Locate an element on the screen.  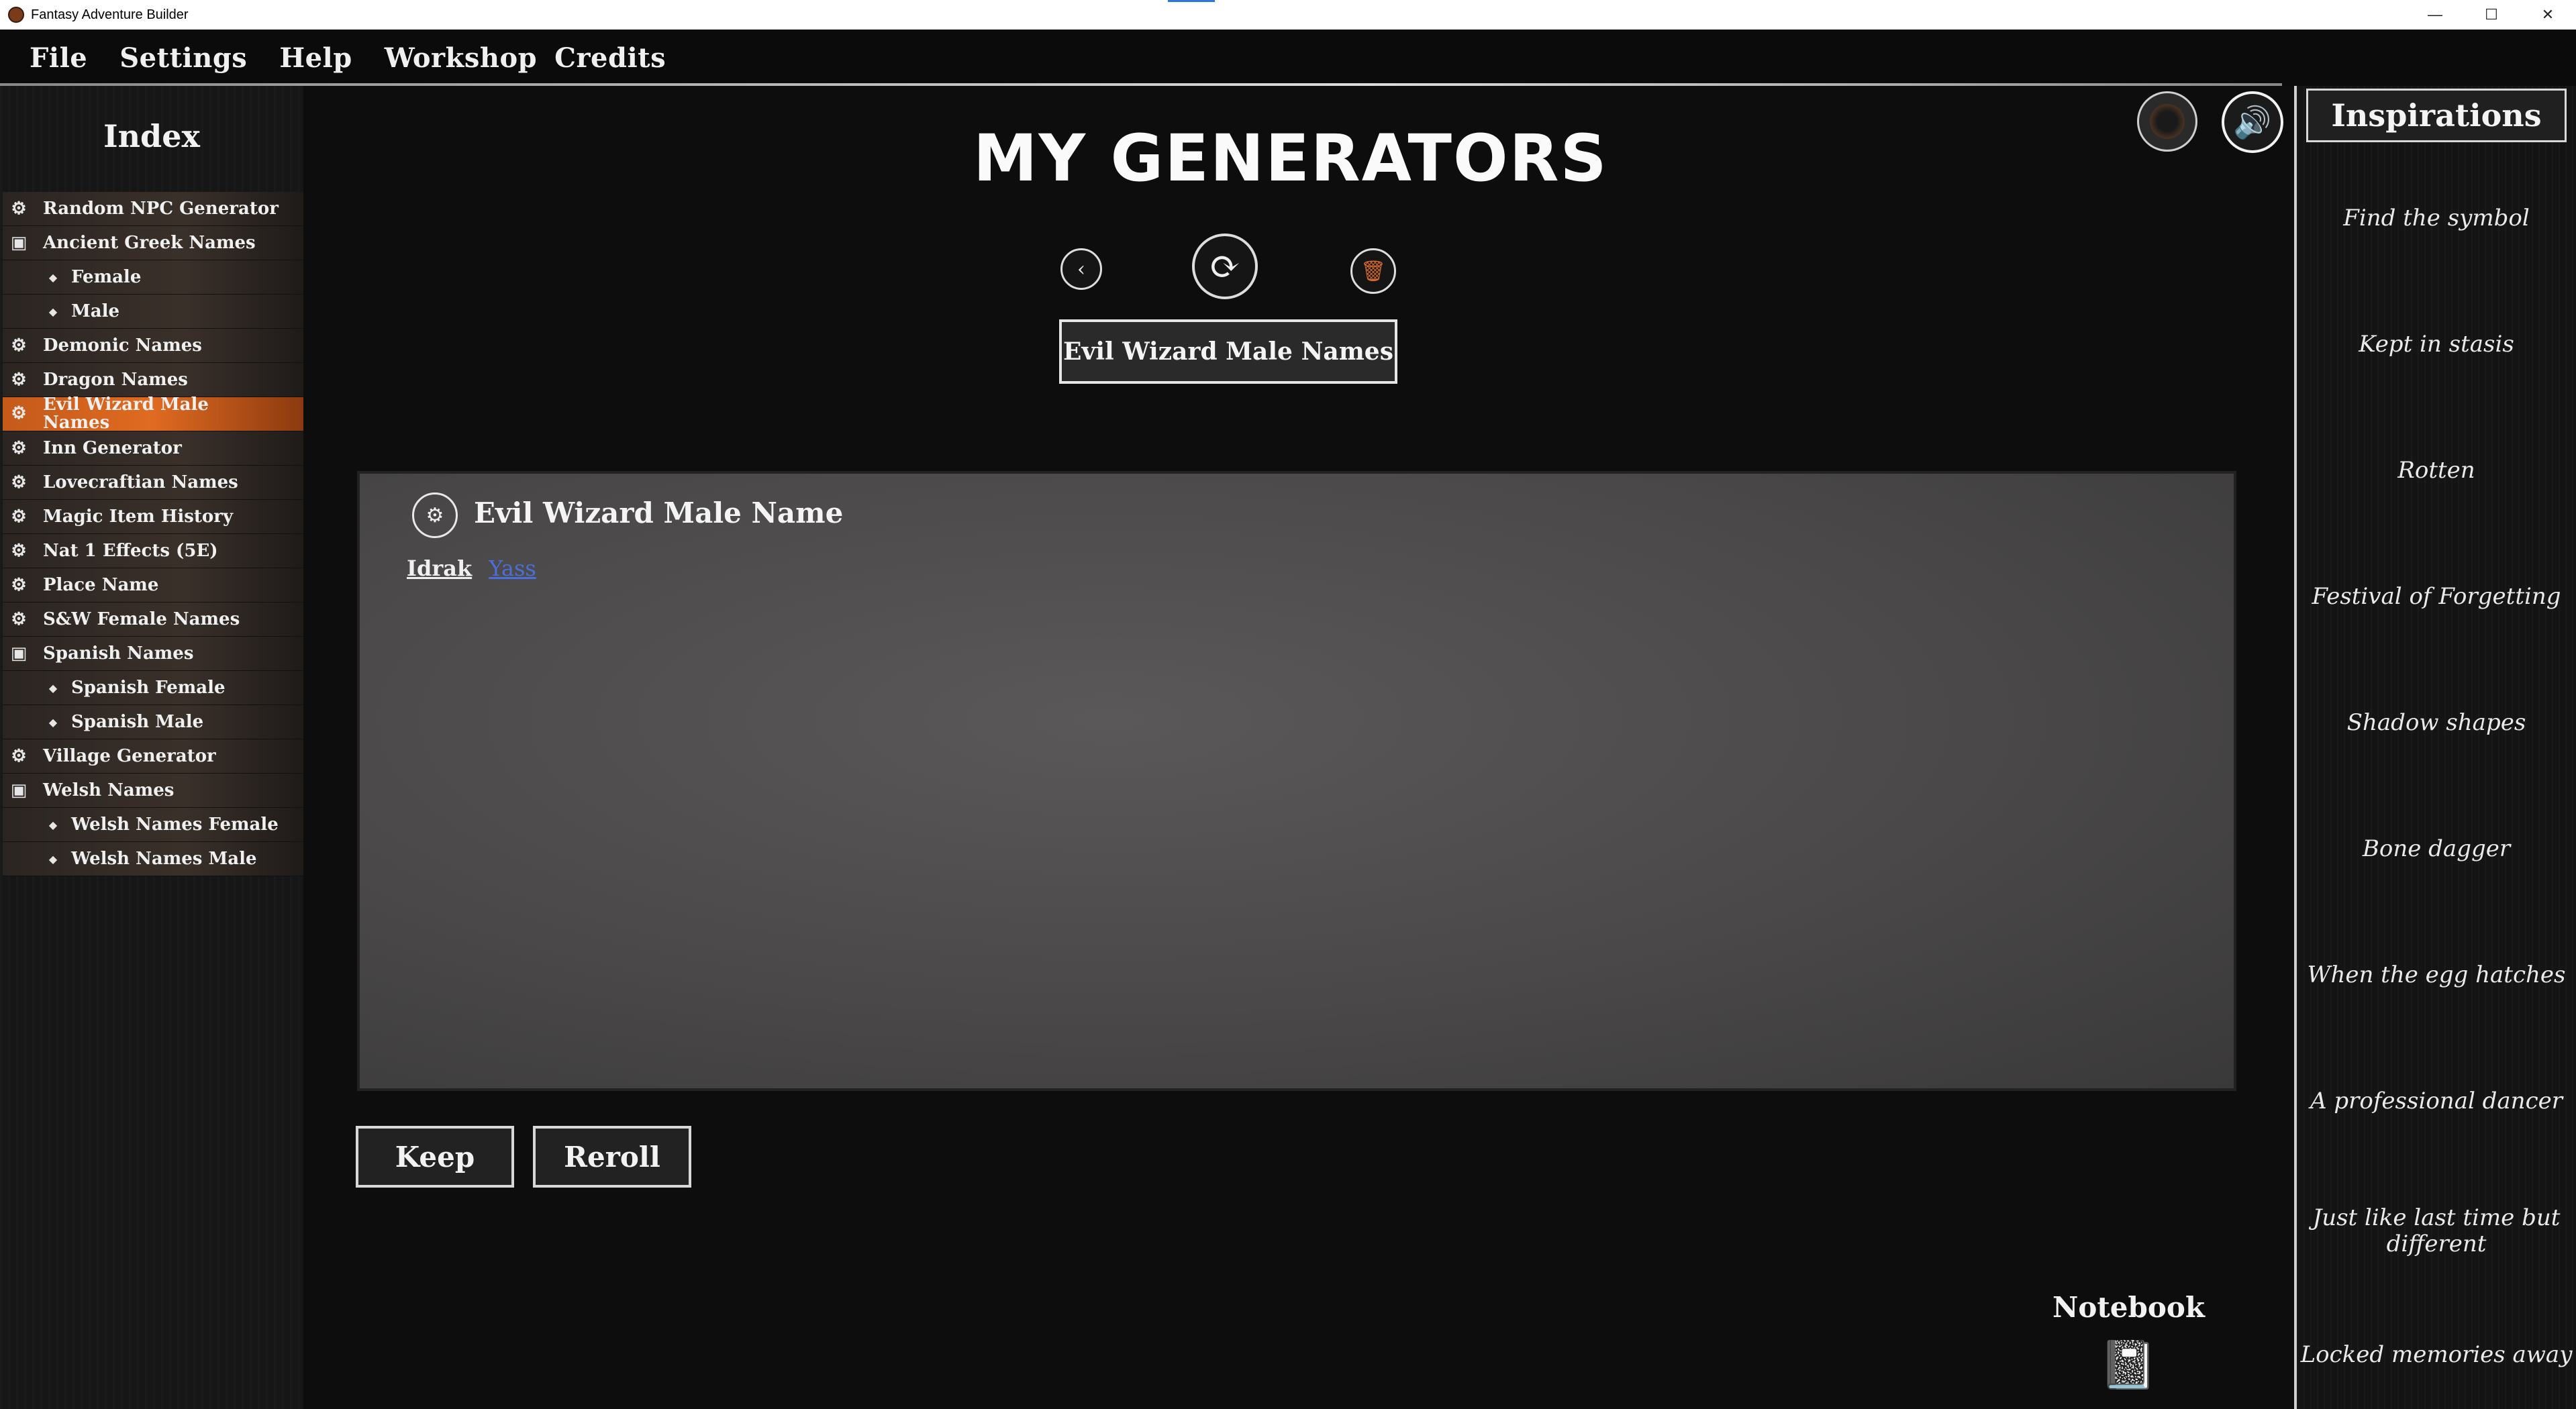
inspiration-item: Rotten is located at coordinates (2436, 470).